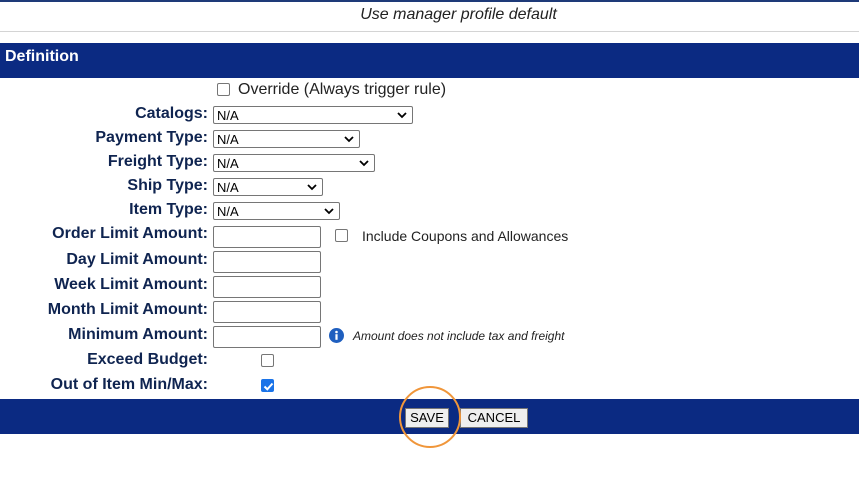 The image size is (859, 481). I want to click on save-button: SAVE, so click(427, 418).